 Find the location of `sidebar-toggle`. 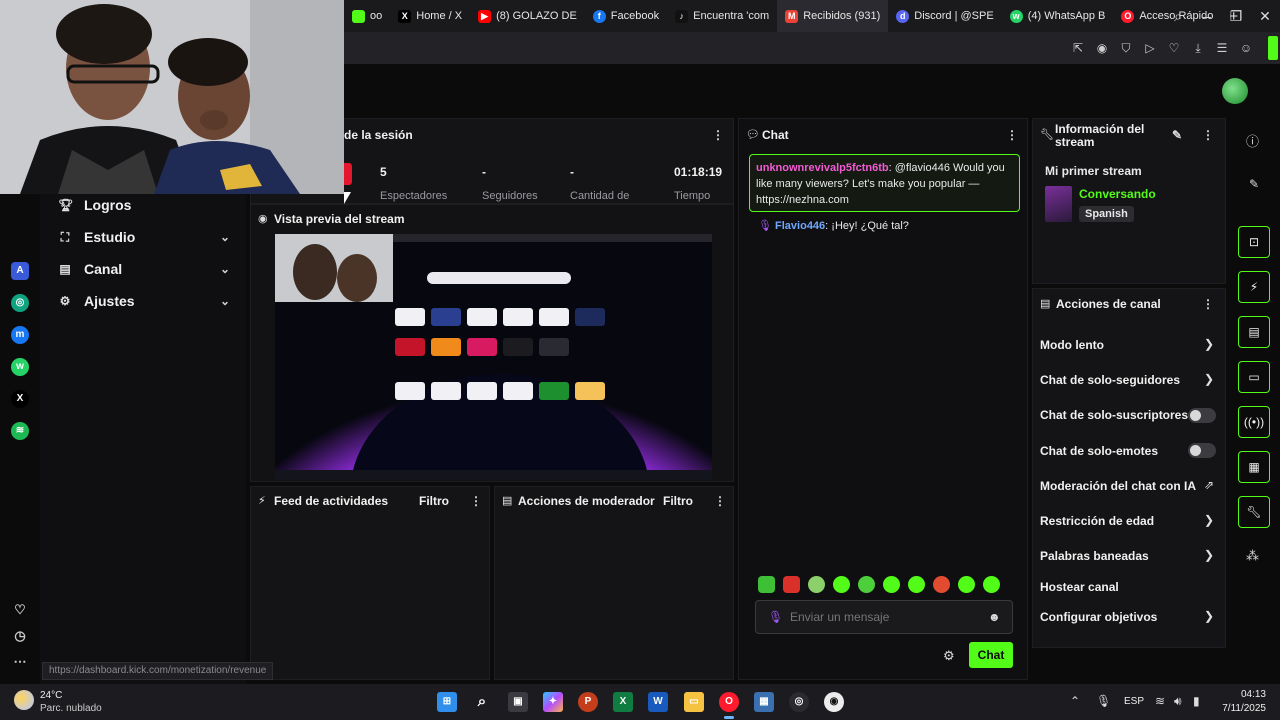

sidebar-toggle is located at coordinates (1273, 48).